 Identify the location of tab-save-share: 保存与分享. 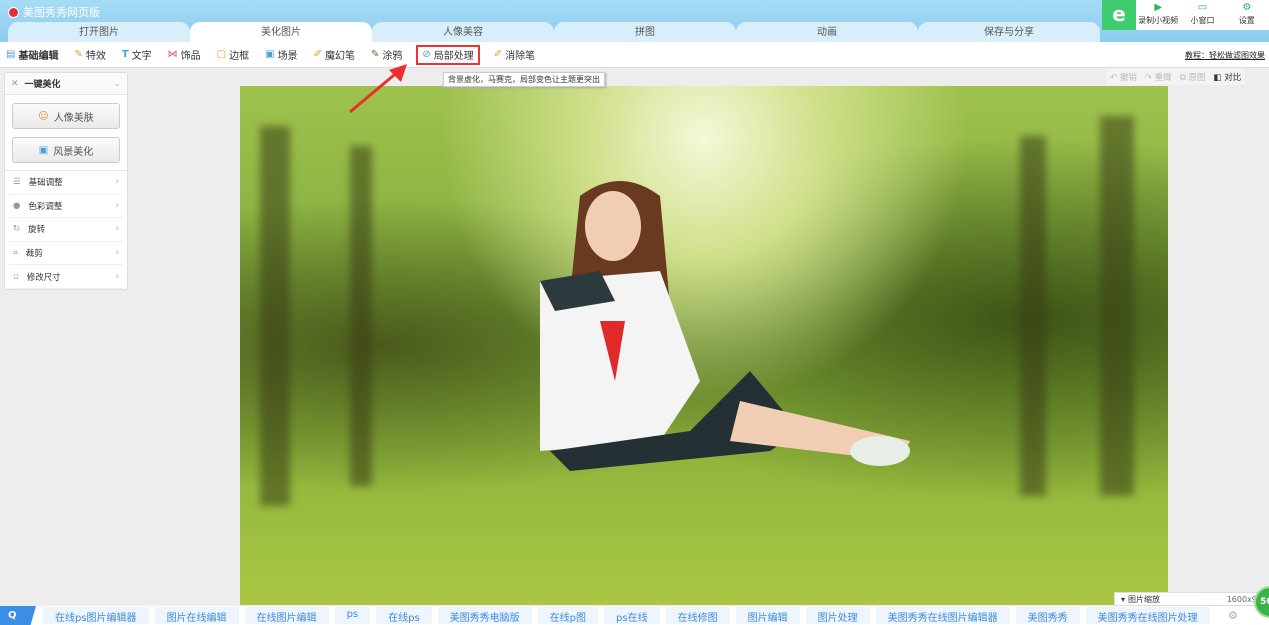
(1009, 32).